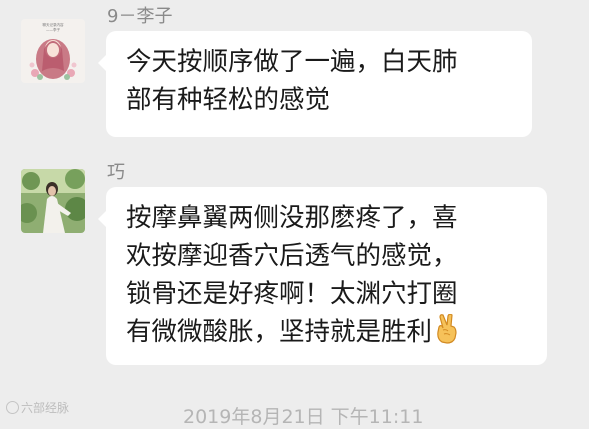 Image resolution: width=589 pixels, height=429 pixels. I want to click on avatar: 聊天记录内容 ——李子, so click(53, 51).